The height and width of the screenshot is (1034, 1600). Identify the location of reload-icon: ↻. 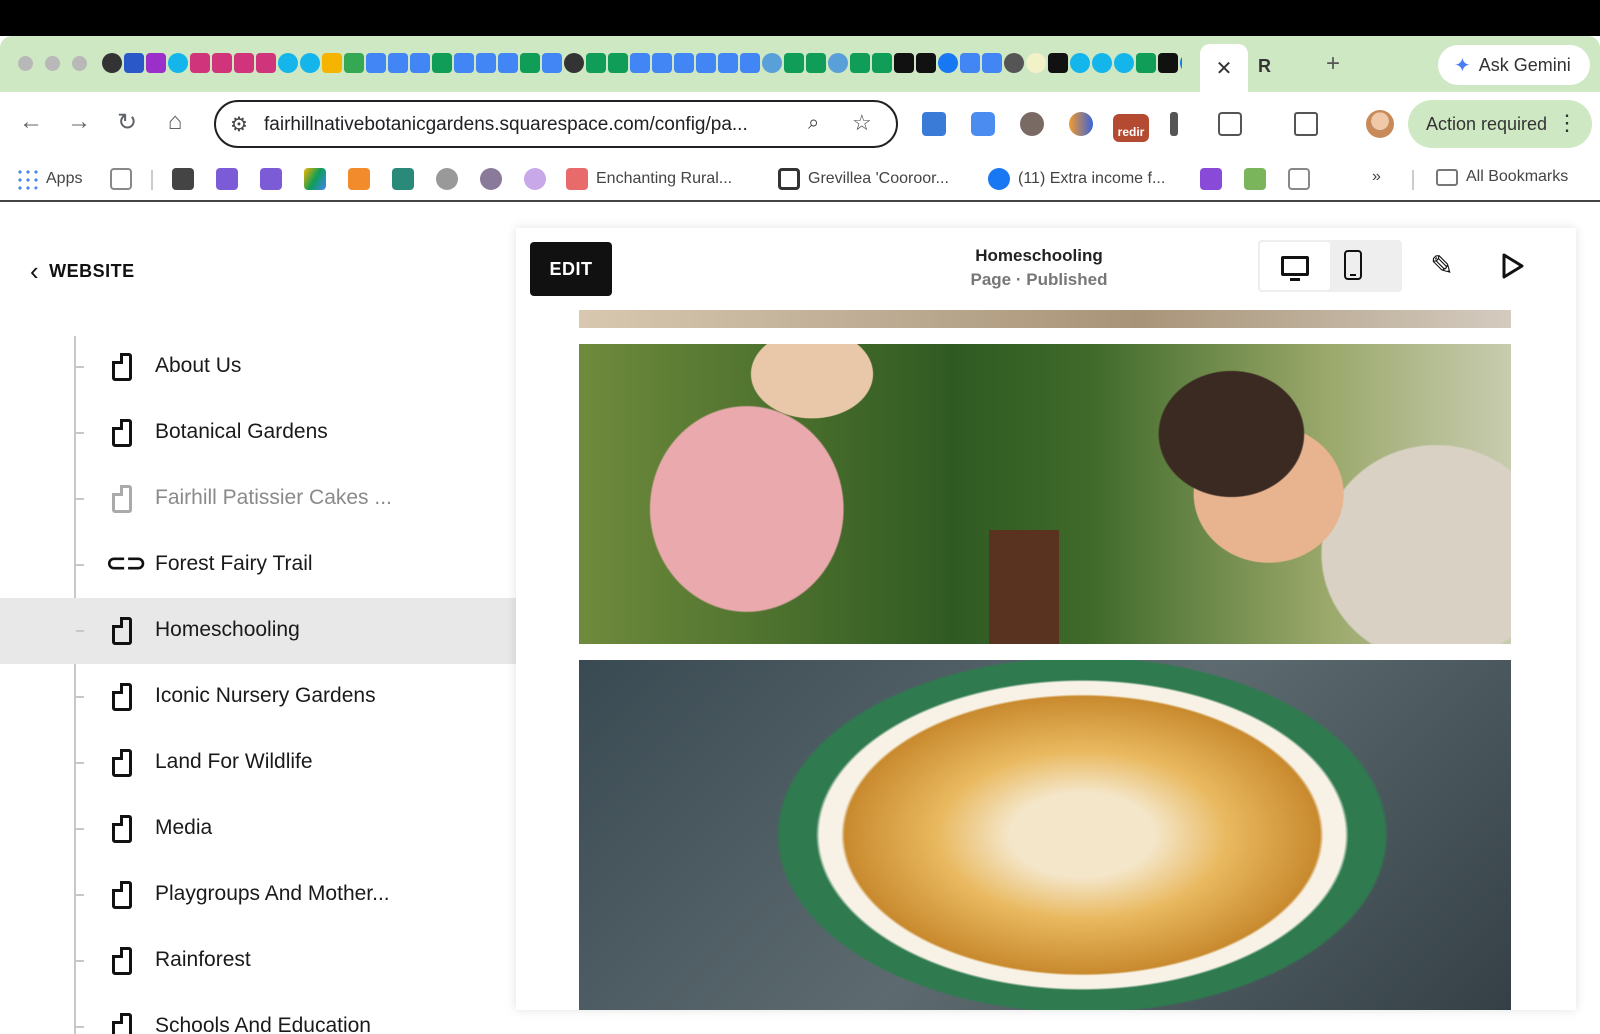
(127, 122).